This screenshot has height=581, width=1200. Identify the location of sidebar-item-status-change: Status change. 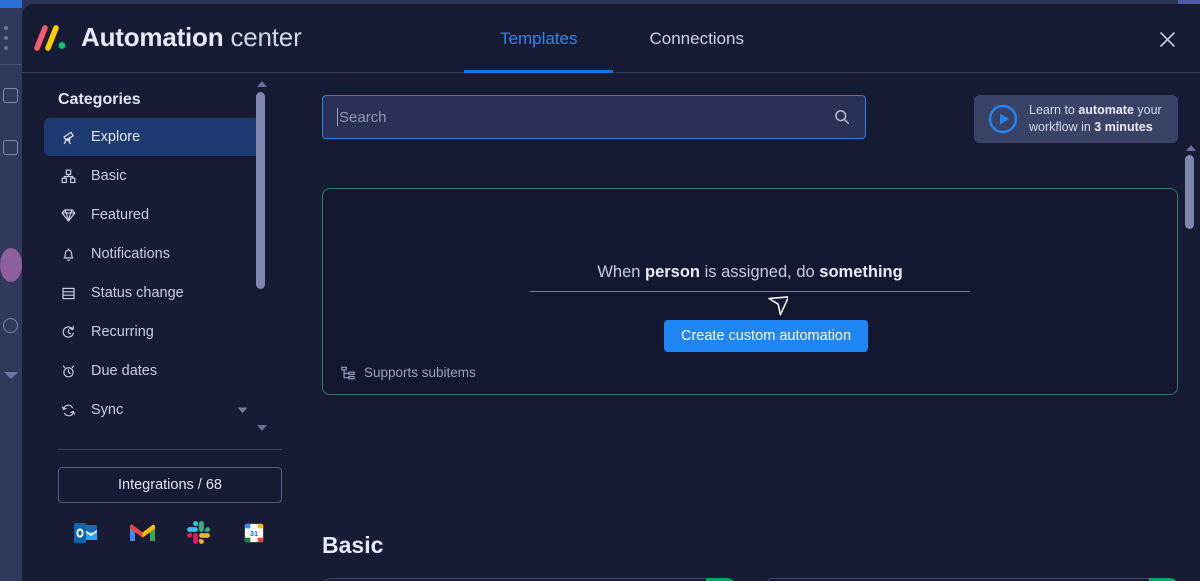
(152, 293).